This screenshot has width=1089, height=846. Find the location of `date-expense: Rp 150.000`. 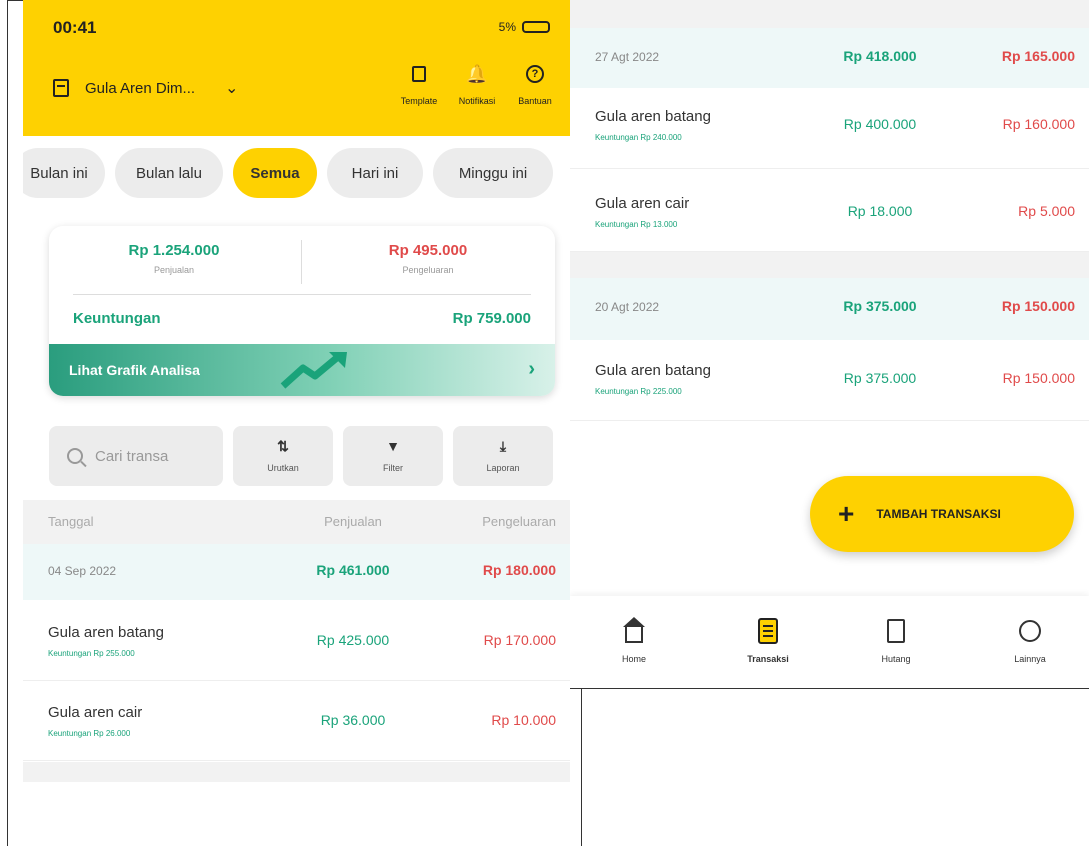

date-expense: Rp 150.000 is located at coordinates (1038, 306).